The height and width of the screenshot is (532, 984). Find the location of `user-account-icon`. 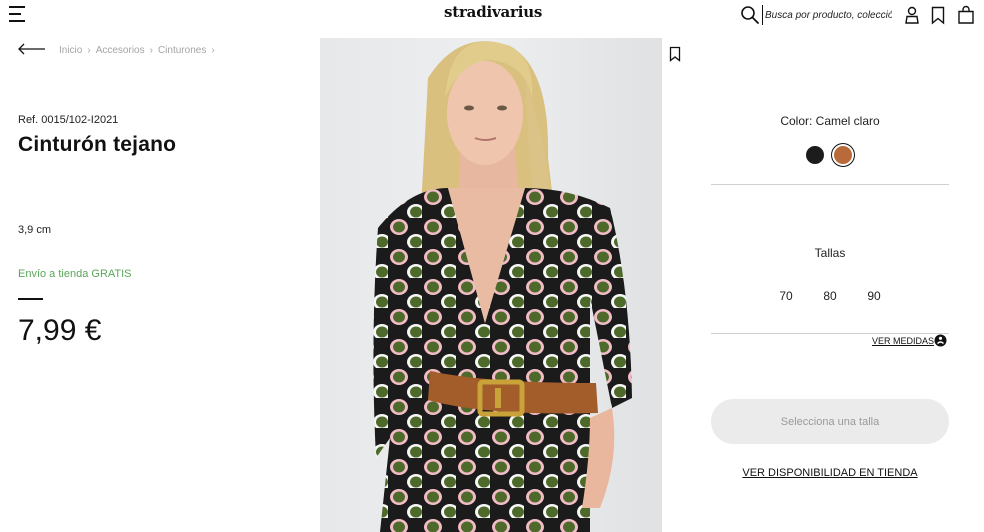

user-account-icon is located at coordinates (912, 15).